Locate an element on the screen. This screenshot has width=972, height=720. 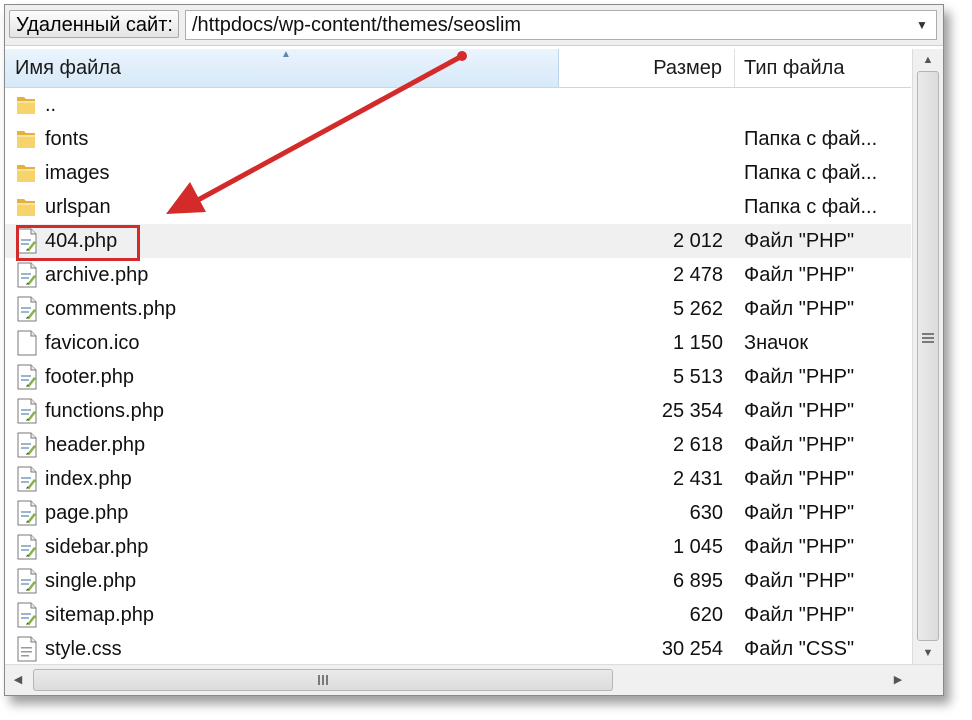
file-name: sitemap.php is located at coordinates (99, 615).